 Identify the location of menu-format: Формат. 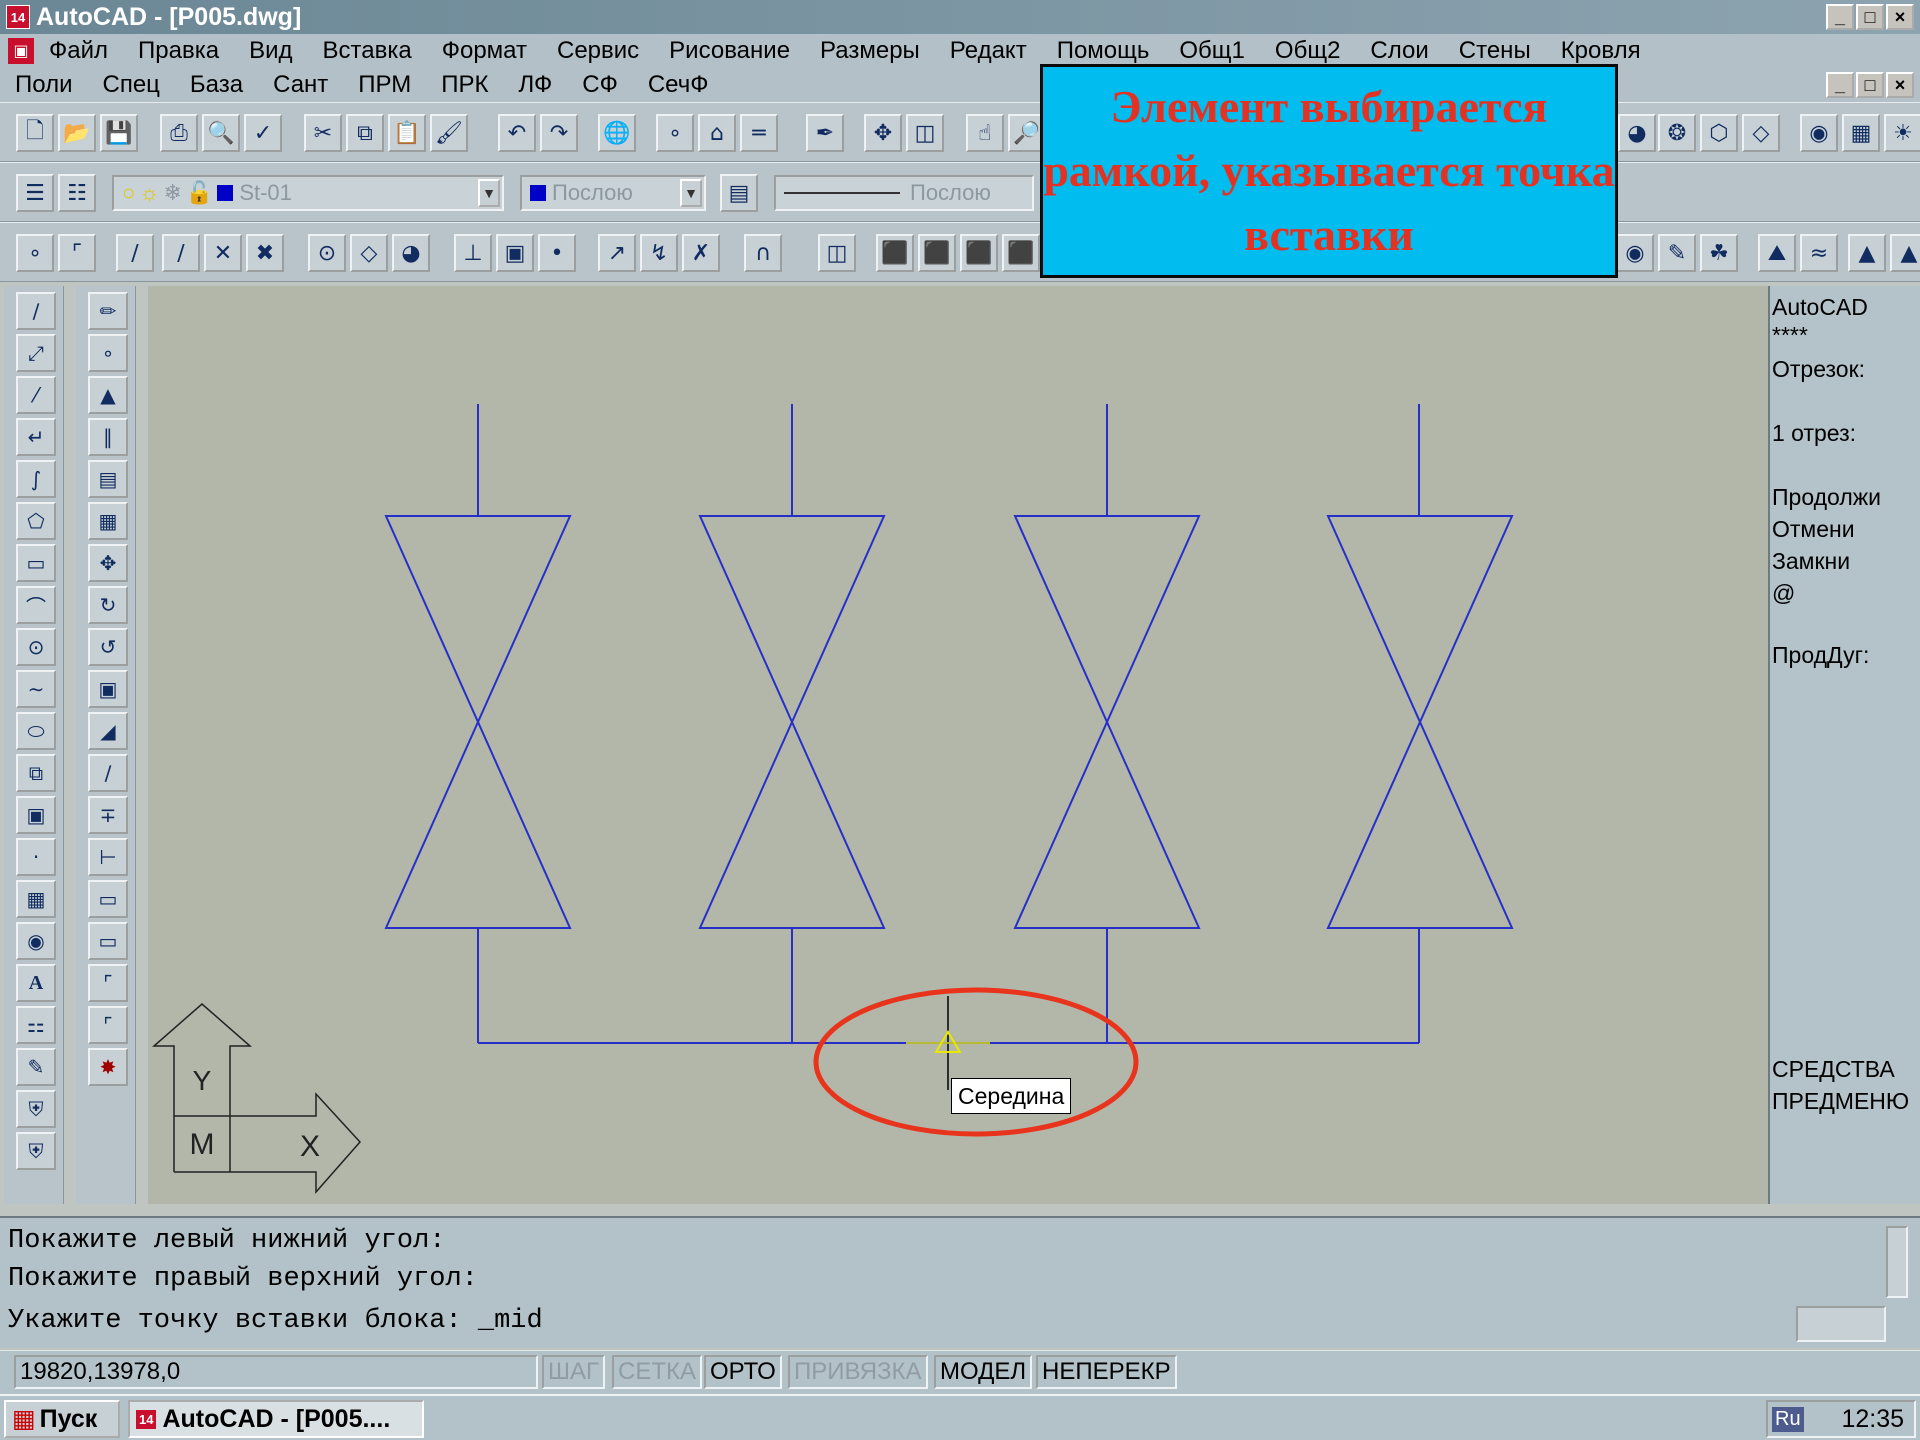
(484, 51).